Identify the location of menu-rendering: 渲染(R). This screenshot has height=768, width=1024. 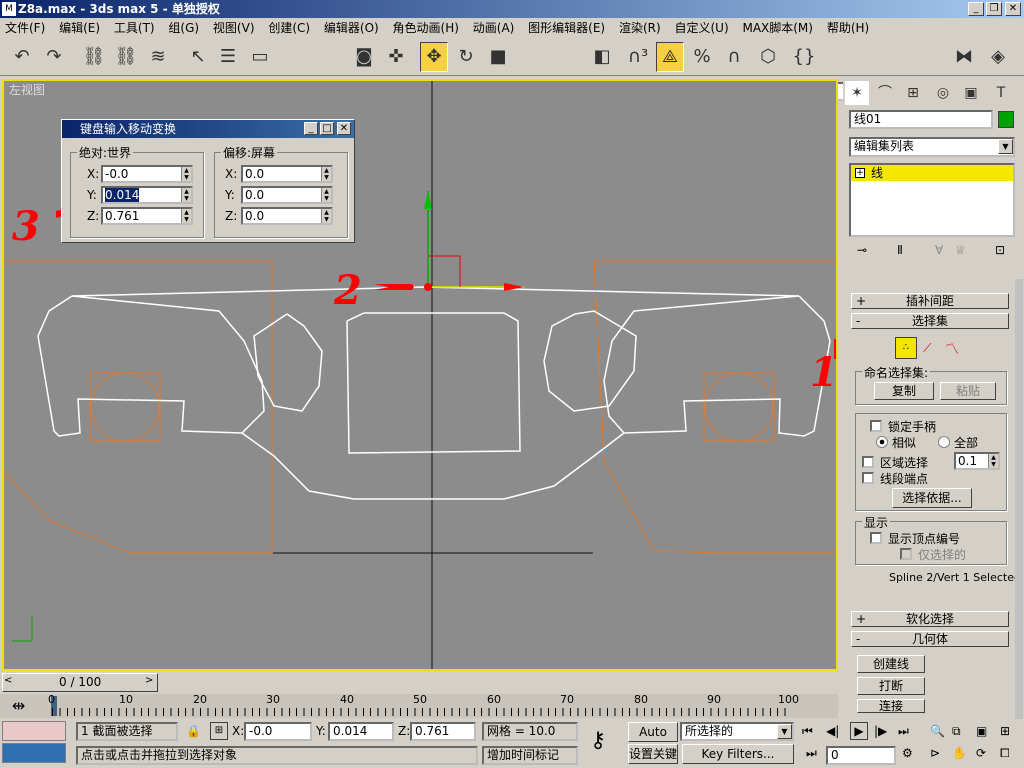
(640, 28).